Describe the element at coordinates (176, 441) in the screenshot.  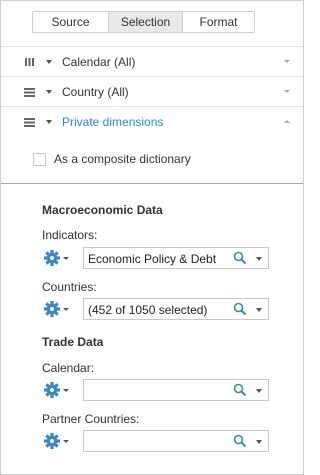
I see `partner-countries-combo` at that location.